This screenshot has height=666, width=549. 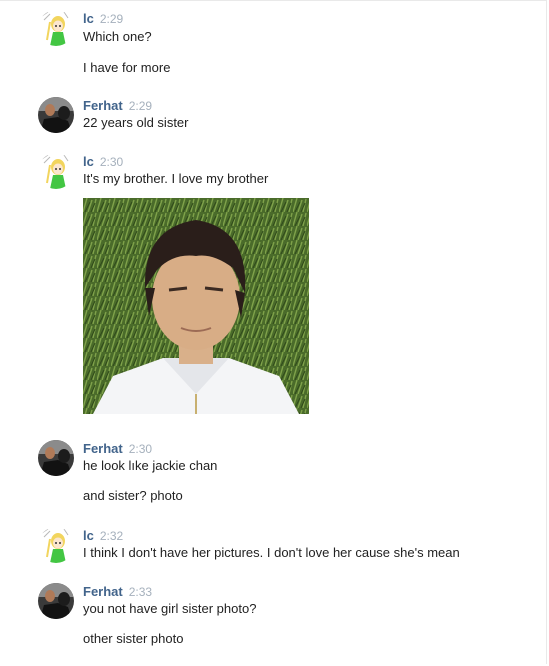 I want to click on message-text: and sister? photo, so click(x=133, y=495).